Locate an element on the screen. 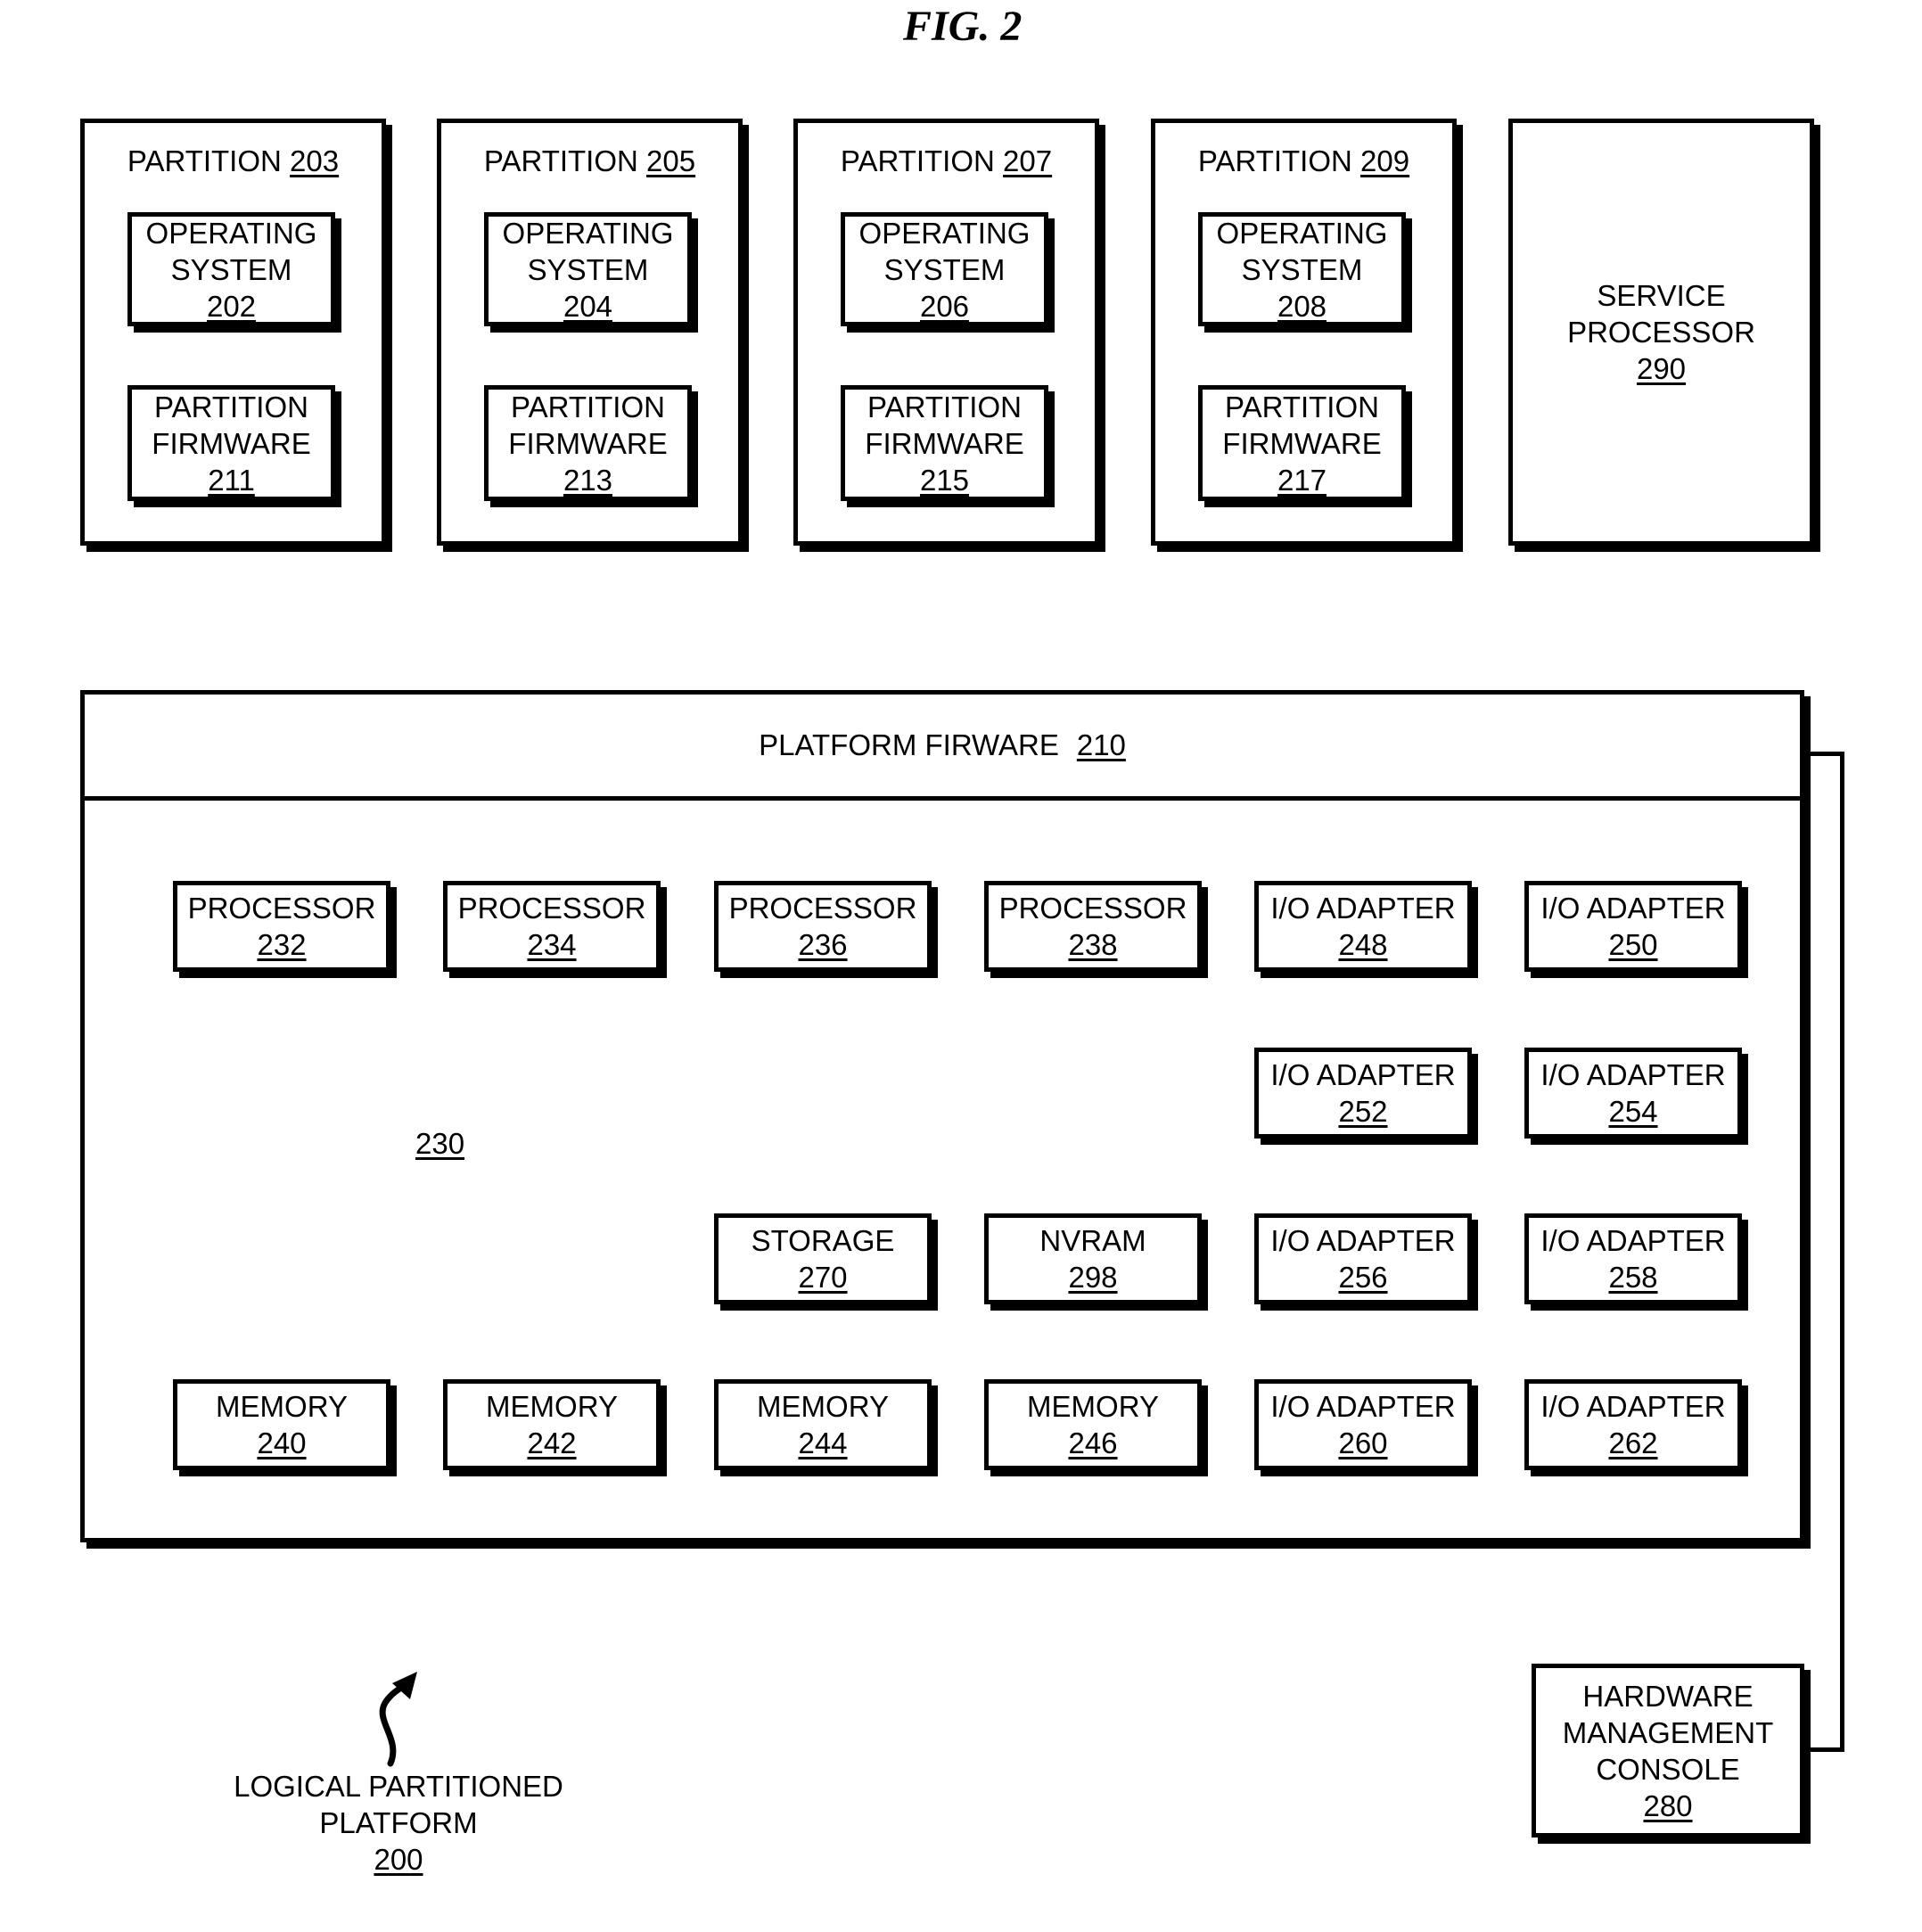 This screenshot has height=1932, width=1922. service-processor-line2: PROCESSOR is located at coordinates (1661, 332).